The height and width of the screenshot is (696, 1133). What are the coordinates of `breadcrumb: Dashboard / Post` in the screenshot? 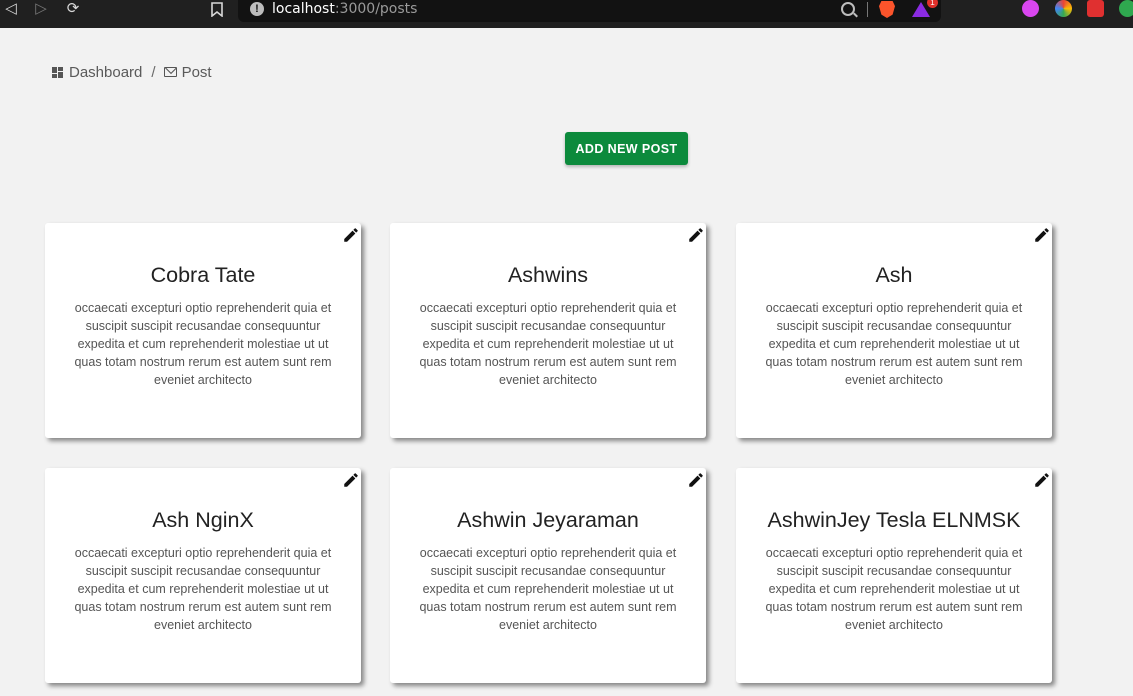 It's located at (132, 72).